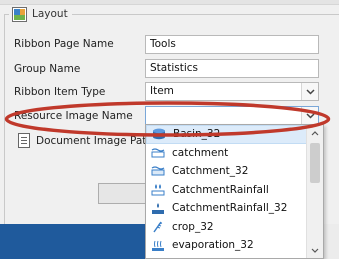  What do you see at coordinates (226, 134) in the screenshot?
I see `dropdown-item-basin-32: Basin_32` at bounding box center [226, 134].